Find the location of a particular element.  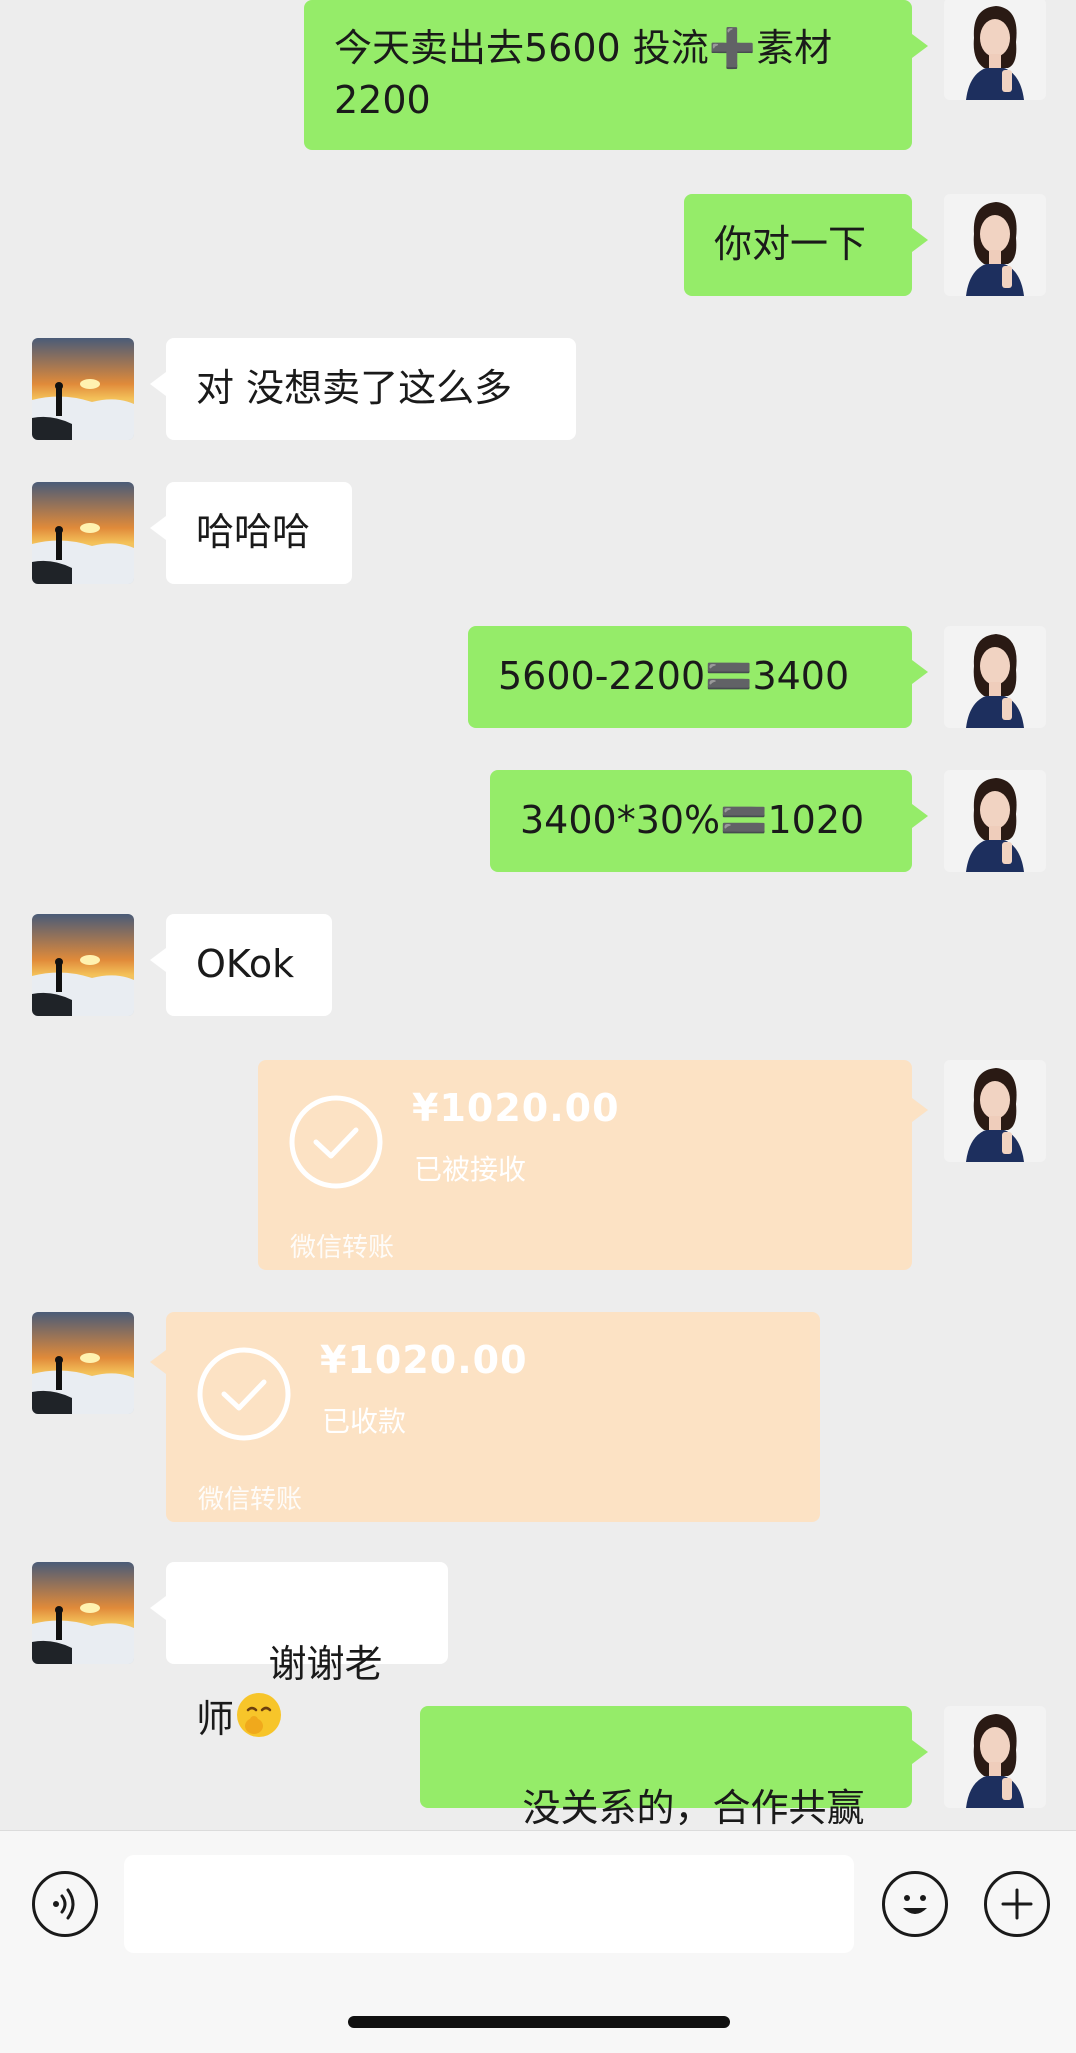

message-bubble: 今天卖出去5600 投流➕素材 2200 is located at coordinates (616, 75).